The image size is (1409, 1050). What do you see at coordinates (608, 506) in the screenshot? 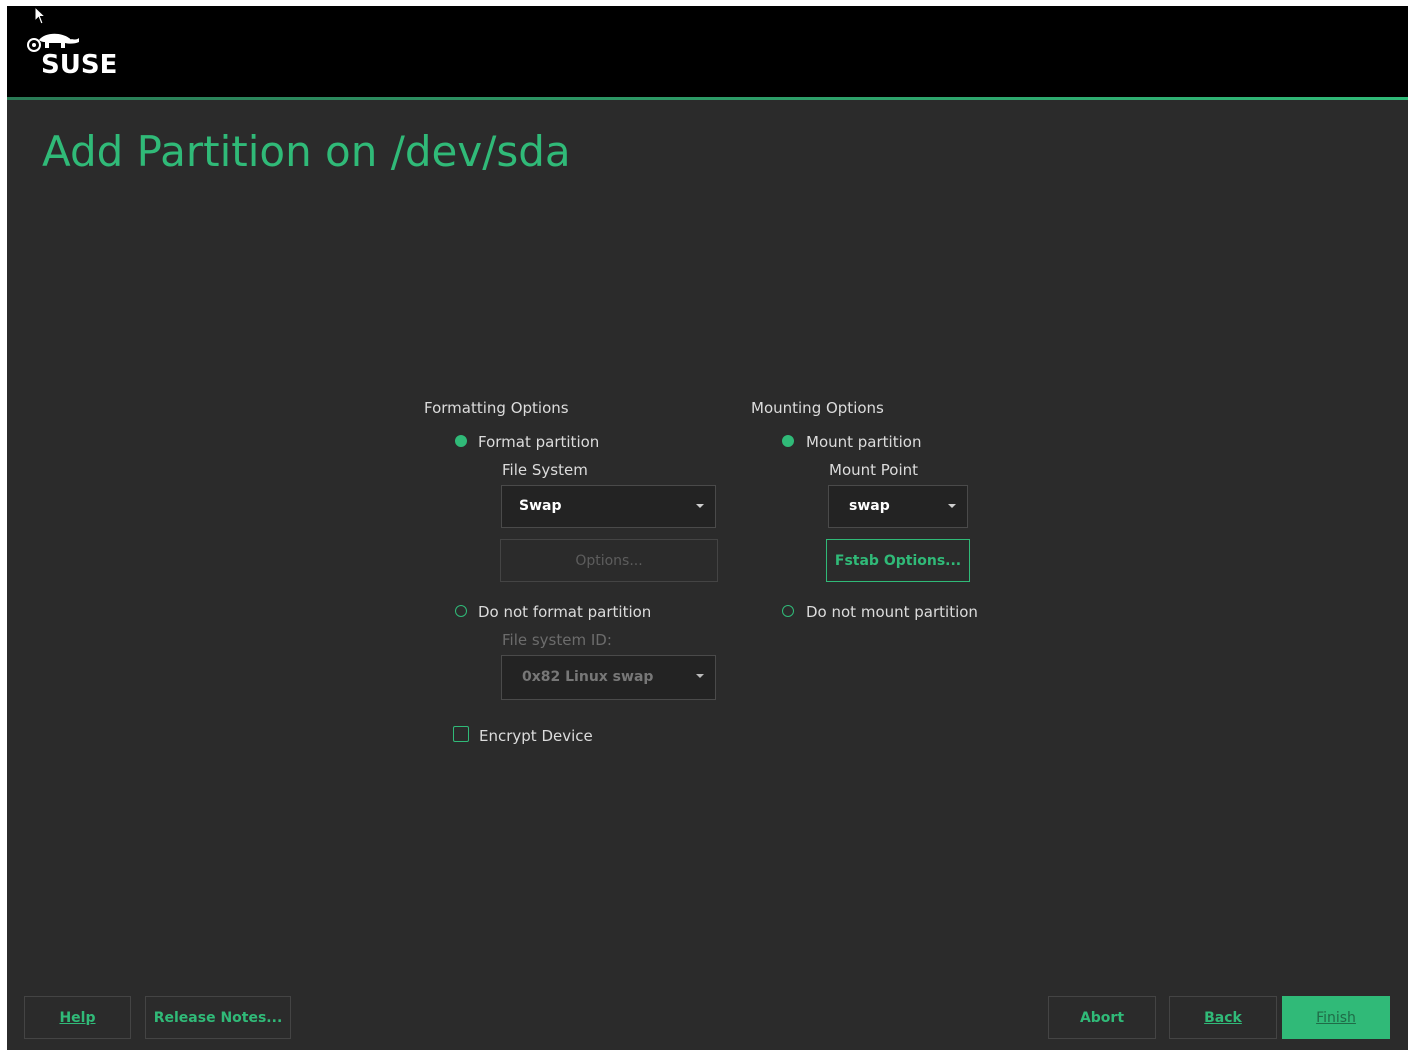
I see `file-system-select: Swap` at bounding box center [608, 506].